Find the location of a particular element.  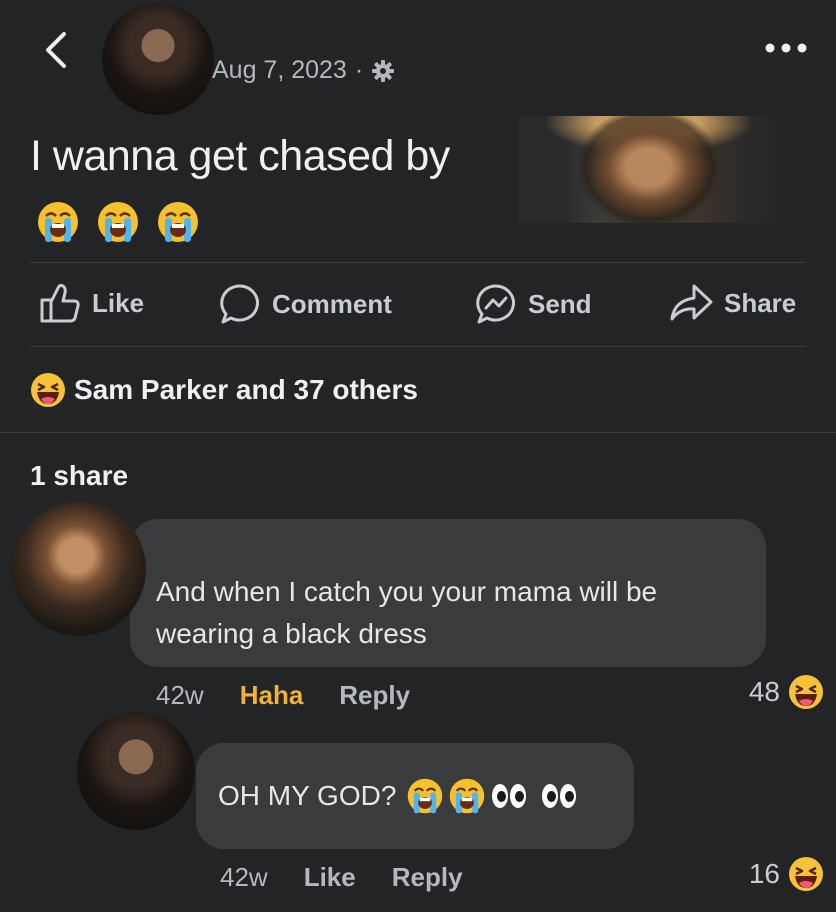

share-arrow-icon is located at coordinates (691, 302).